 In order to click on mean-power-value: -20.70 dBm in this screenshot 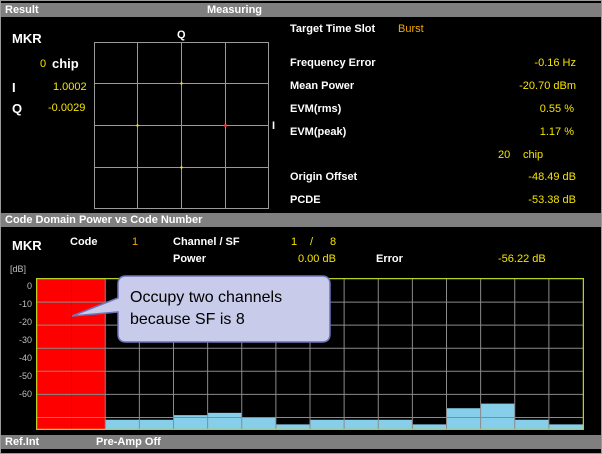, I will do `click(547, 86)`.